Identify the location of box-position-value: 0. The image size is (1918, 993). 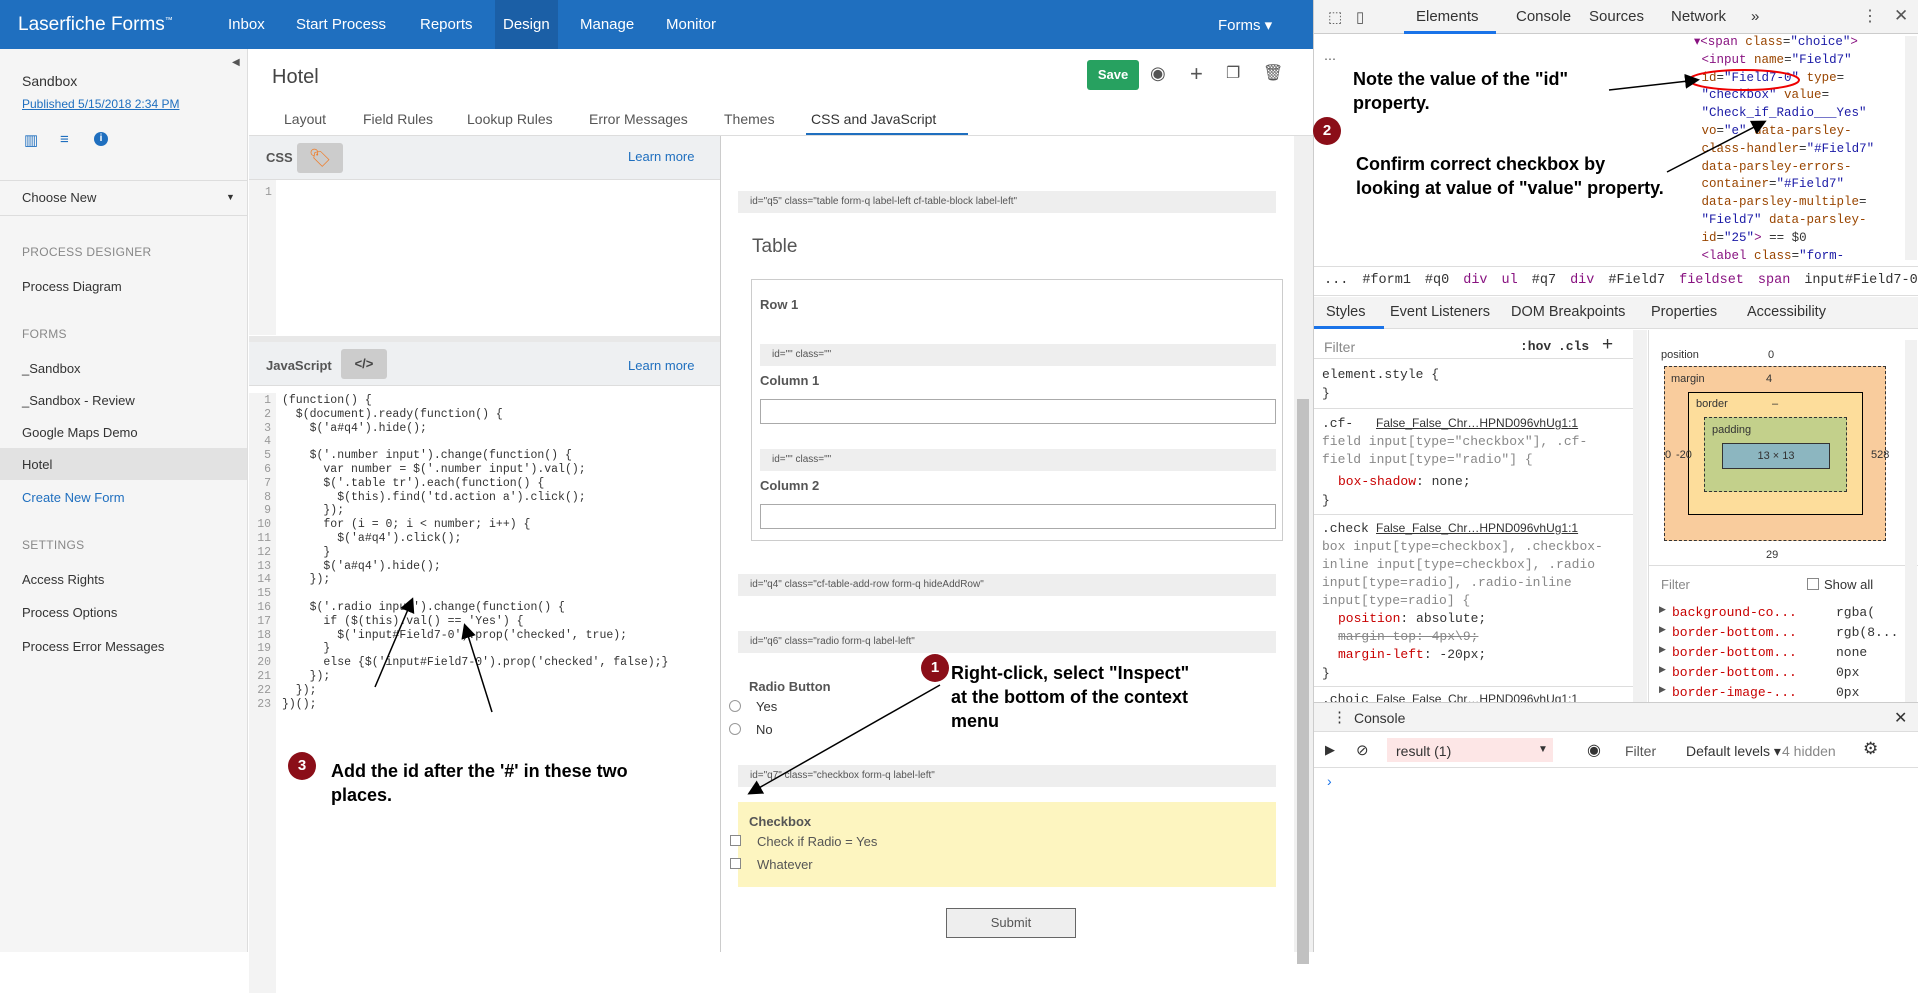
(1771, 355).